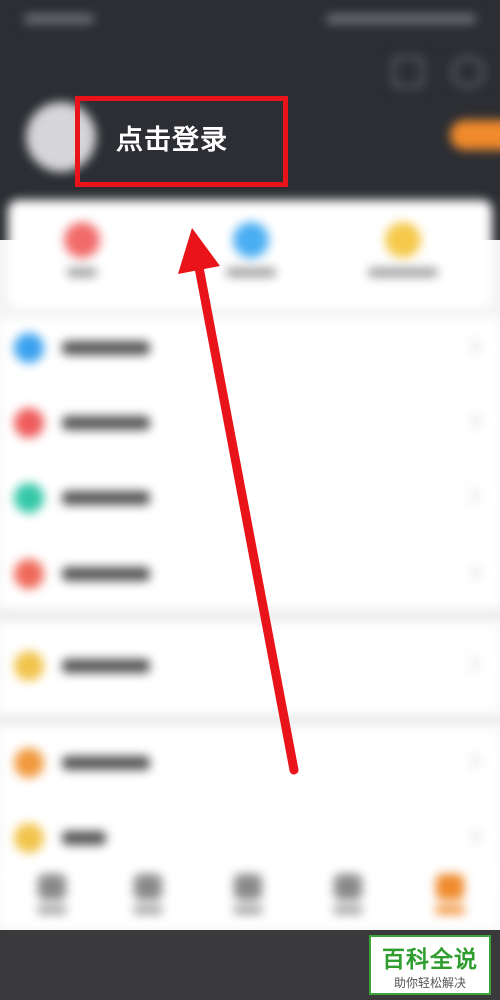 The image size is (500, 1000). What do you see at coordinates (52, 887) in the screenshot?
I see `home-icon` at bounding box center [52, 887].